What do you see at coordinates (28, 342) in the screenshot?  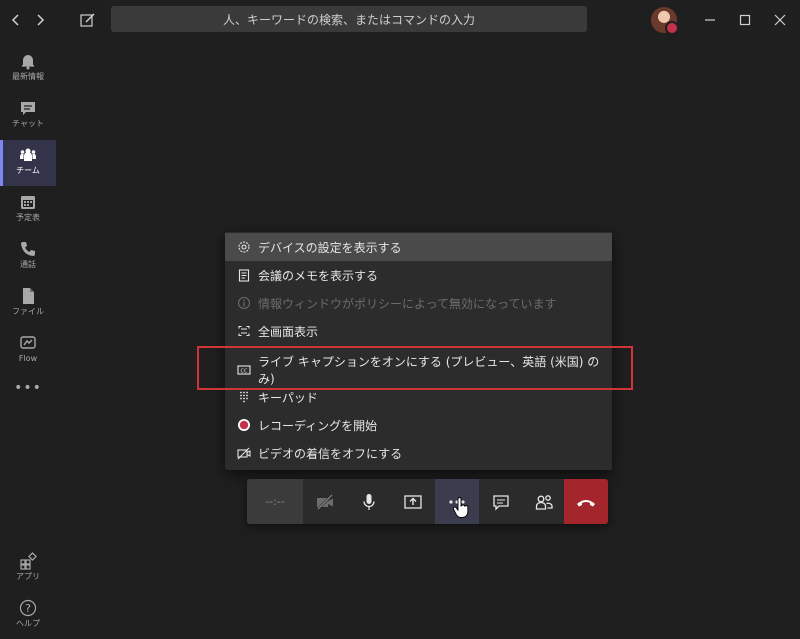 I see `flow-icon` at bounding box center [28, 342].